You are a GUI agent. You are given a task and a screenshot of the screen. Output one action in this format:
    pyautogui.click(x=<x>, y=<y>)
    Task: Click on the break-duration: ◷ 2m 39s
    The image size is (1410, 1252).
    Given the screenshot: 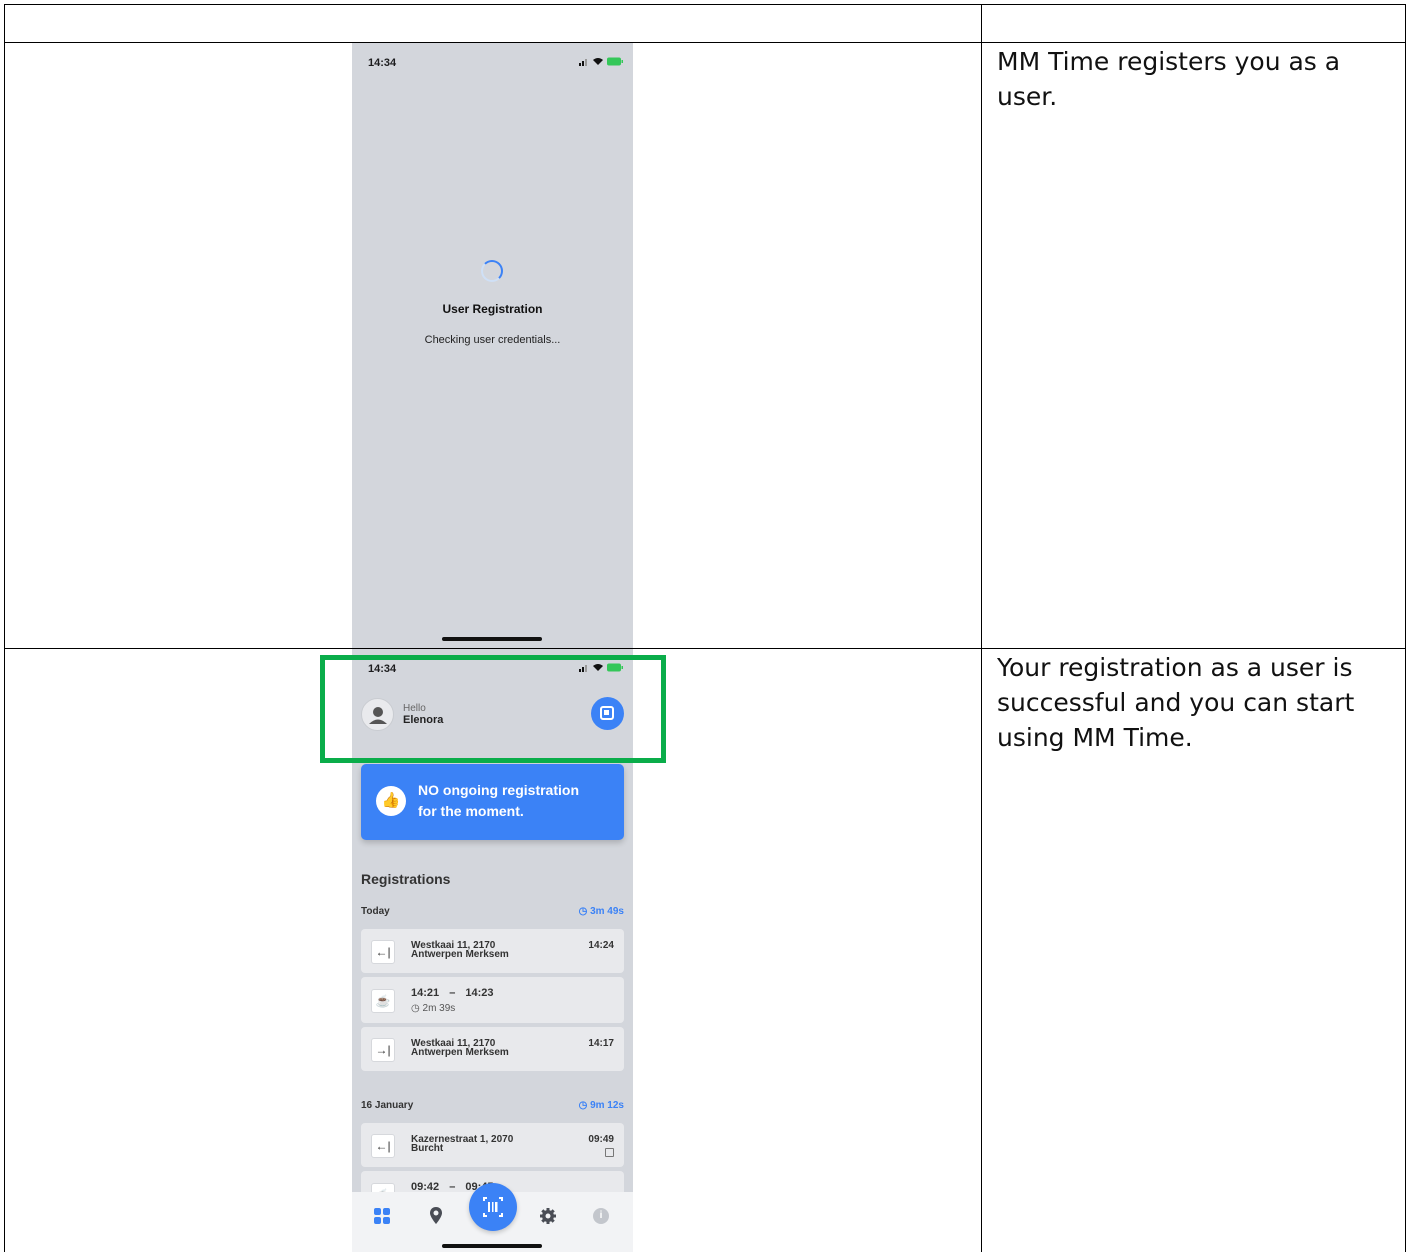 What is the action you would take?
    pyautogui.click(x=433, y=1009)
    